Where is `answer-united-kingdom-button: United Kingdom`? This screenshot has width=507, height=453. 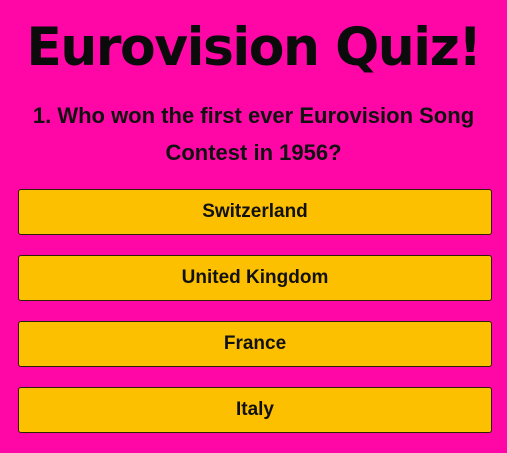
answer-united-kingdom-button: United Kingdom is located at coordinates (255, 278).